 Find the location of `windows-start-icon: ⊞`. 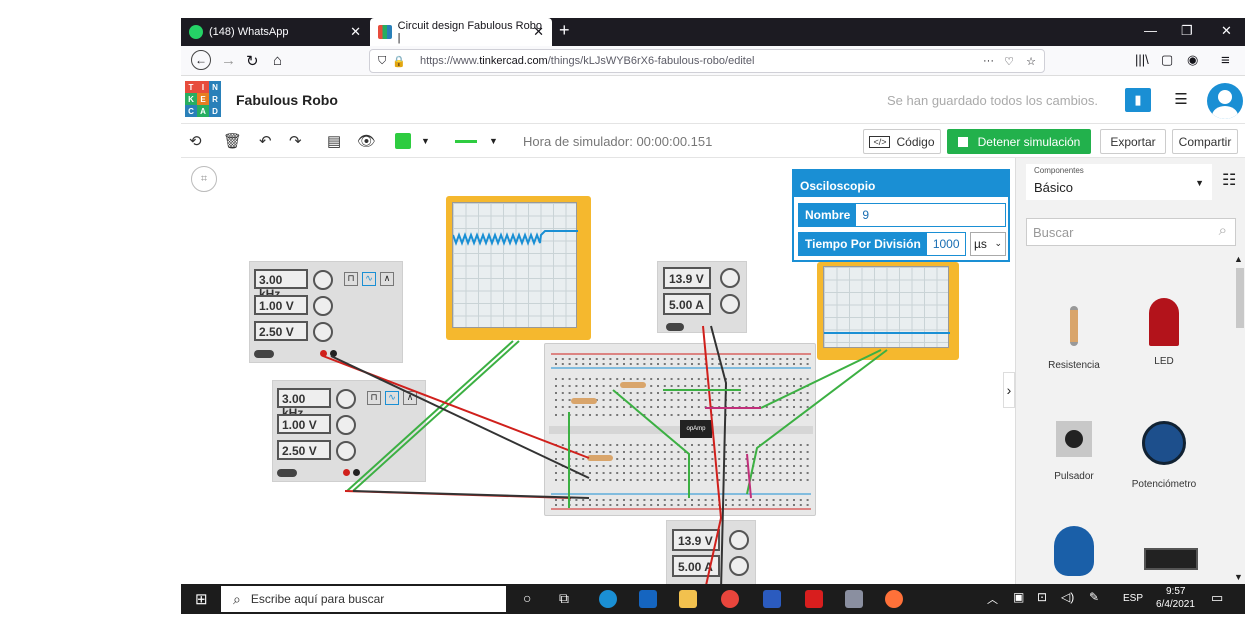

windows-start-icon: ⊞ is located at coordinates (201, 599).